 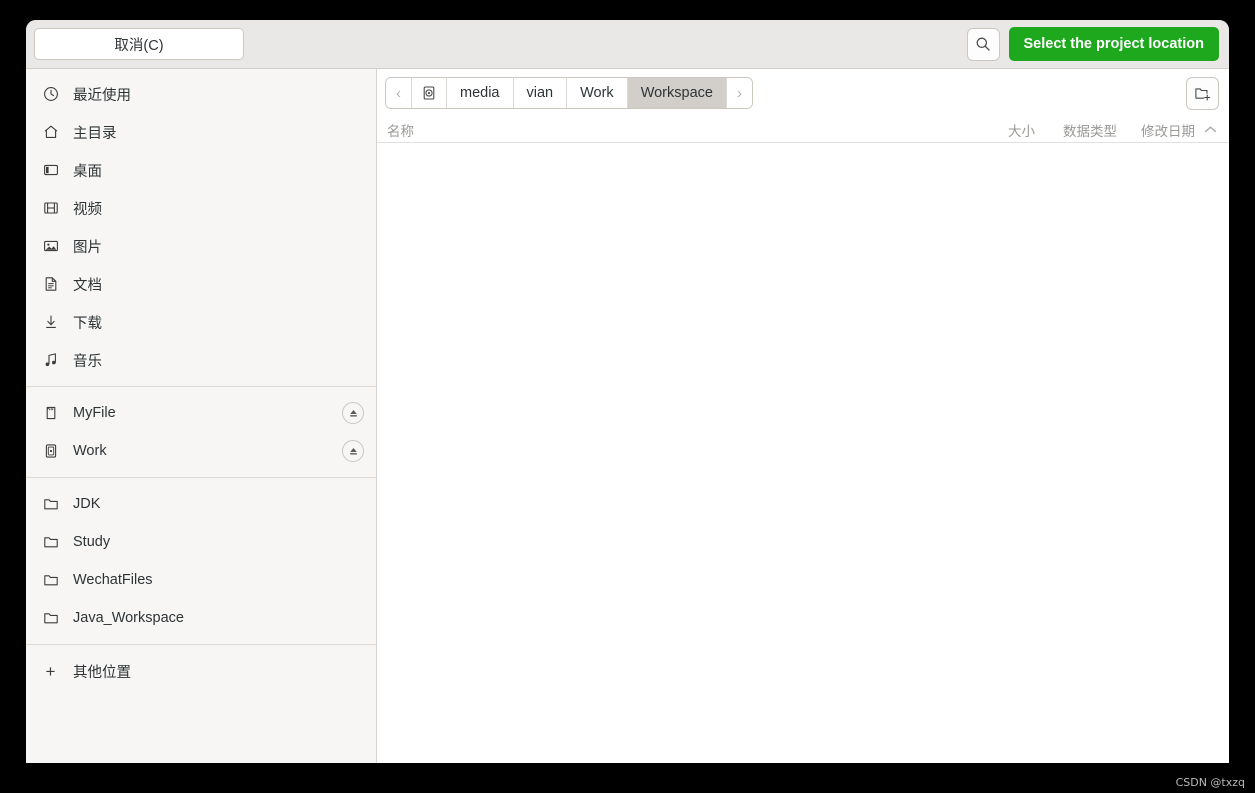 I want to click on clock-icon, so click(x=50, y=94).